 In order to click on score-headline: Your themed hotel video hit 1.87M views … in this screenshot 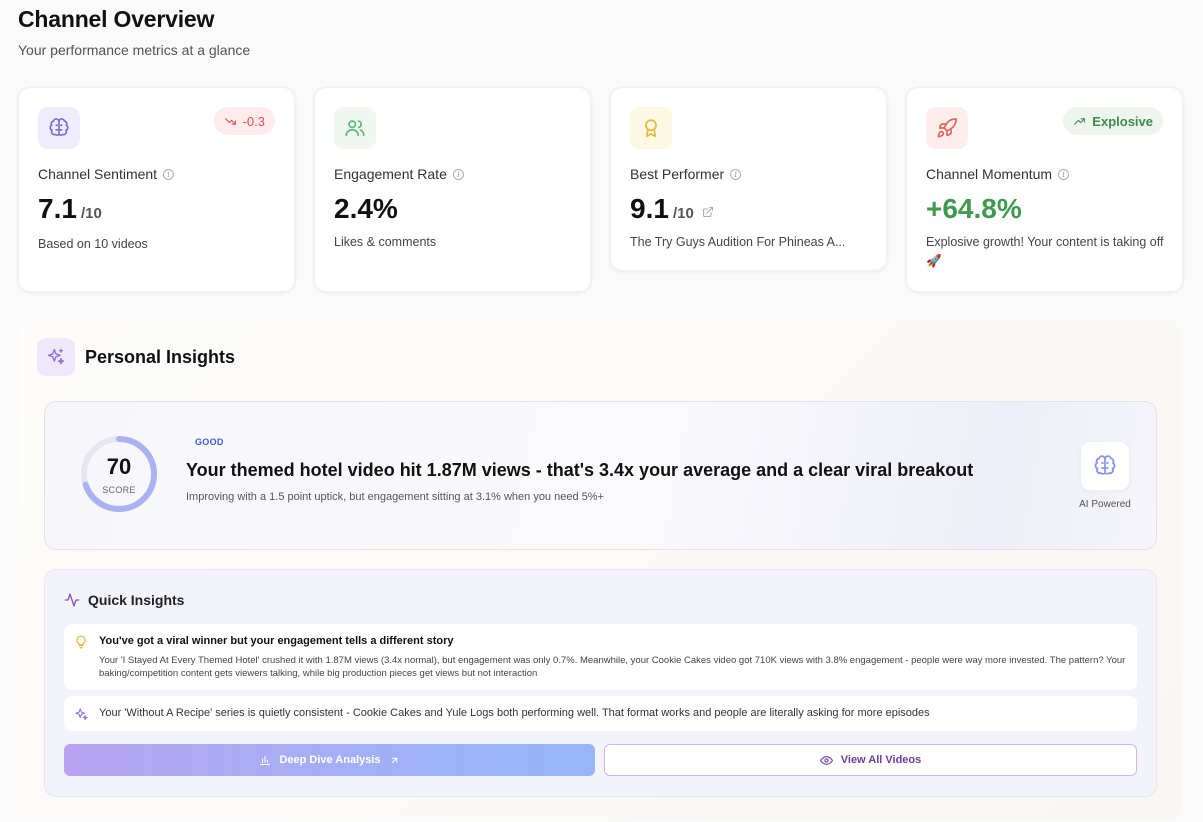, I will do `click(580, 470)`.